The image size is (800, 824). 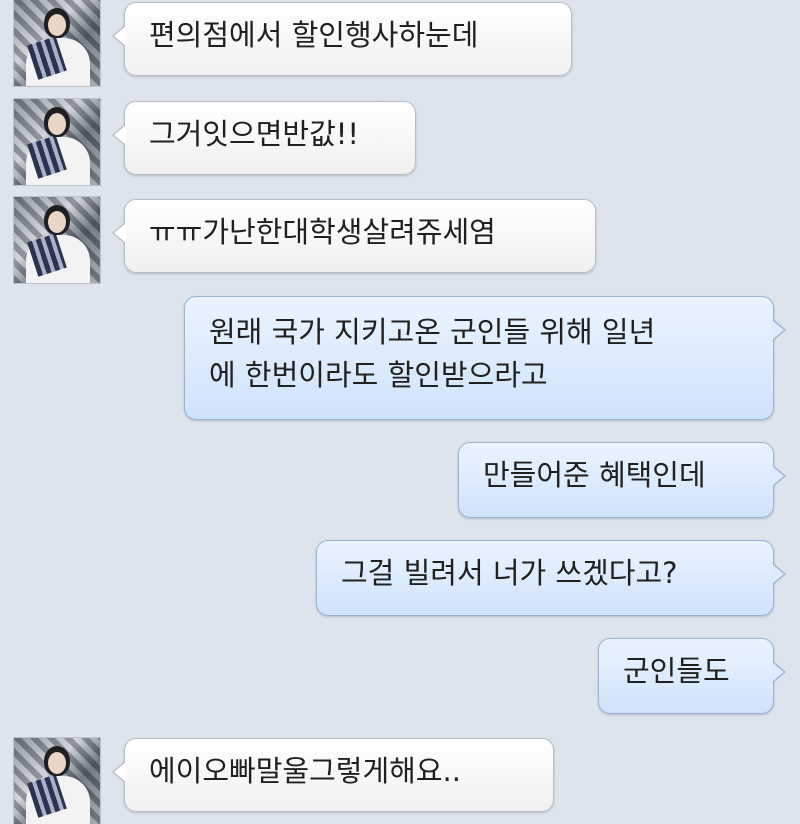 What do you see at coordinates (676, 671) in the screenshot?
I see `message-text: 군인들도` at bounding box center [676, 671].